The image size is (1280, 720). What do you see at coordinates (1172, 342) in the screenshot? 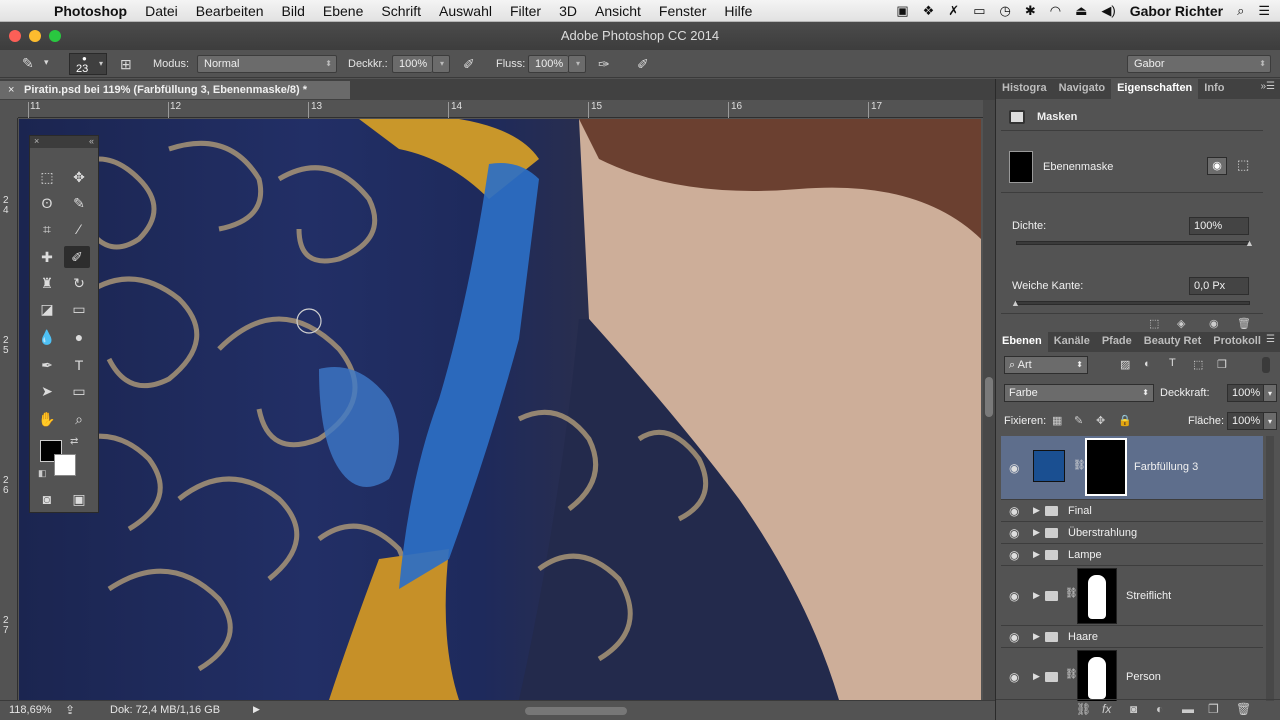
I see `tab-beauty-retouch: Beauty Ret` at bounding box center [1172, 342].